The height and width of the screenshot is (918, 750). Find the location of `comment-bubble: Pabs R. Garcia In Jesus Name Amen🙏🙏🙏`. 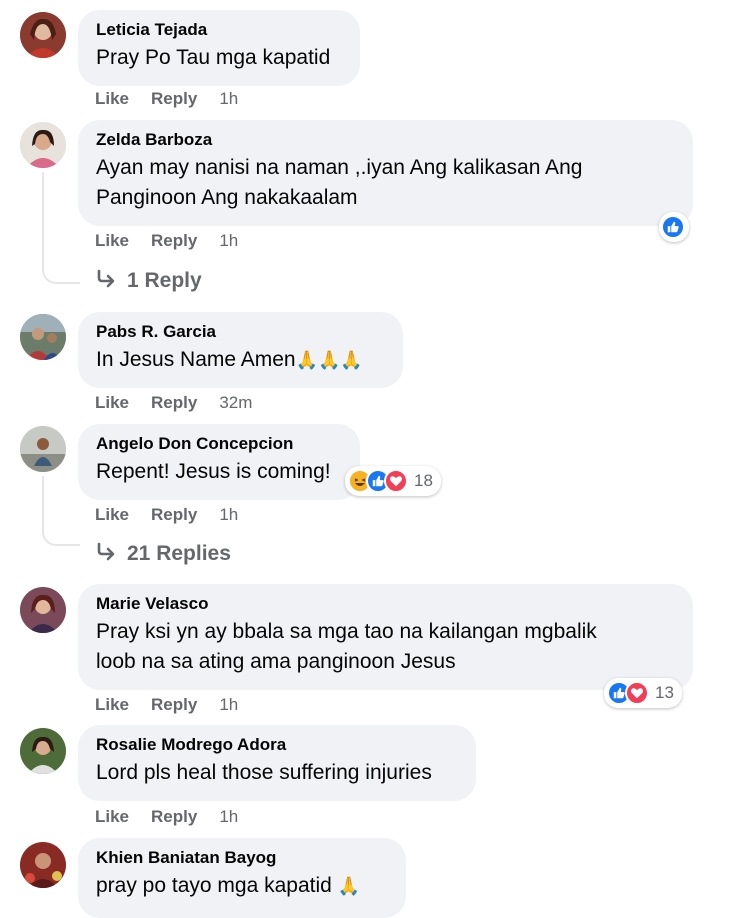

comment-bubble: Pabs R. Garcia In Jesus Name Amen🙏🙏🙏 is located at coordinates (240, 350).